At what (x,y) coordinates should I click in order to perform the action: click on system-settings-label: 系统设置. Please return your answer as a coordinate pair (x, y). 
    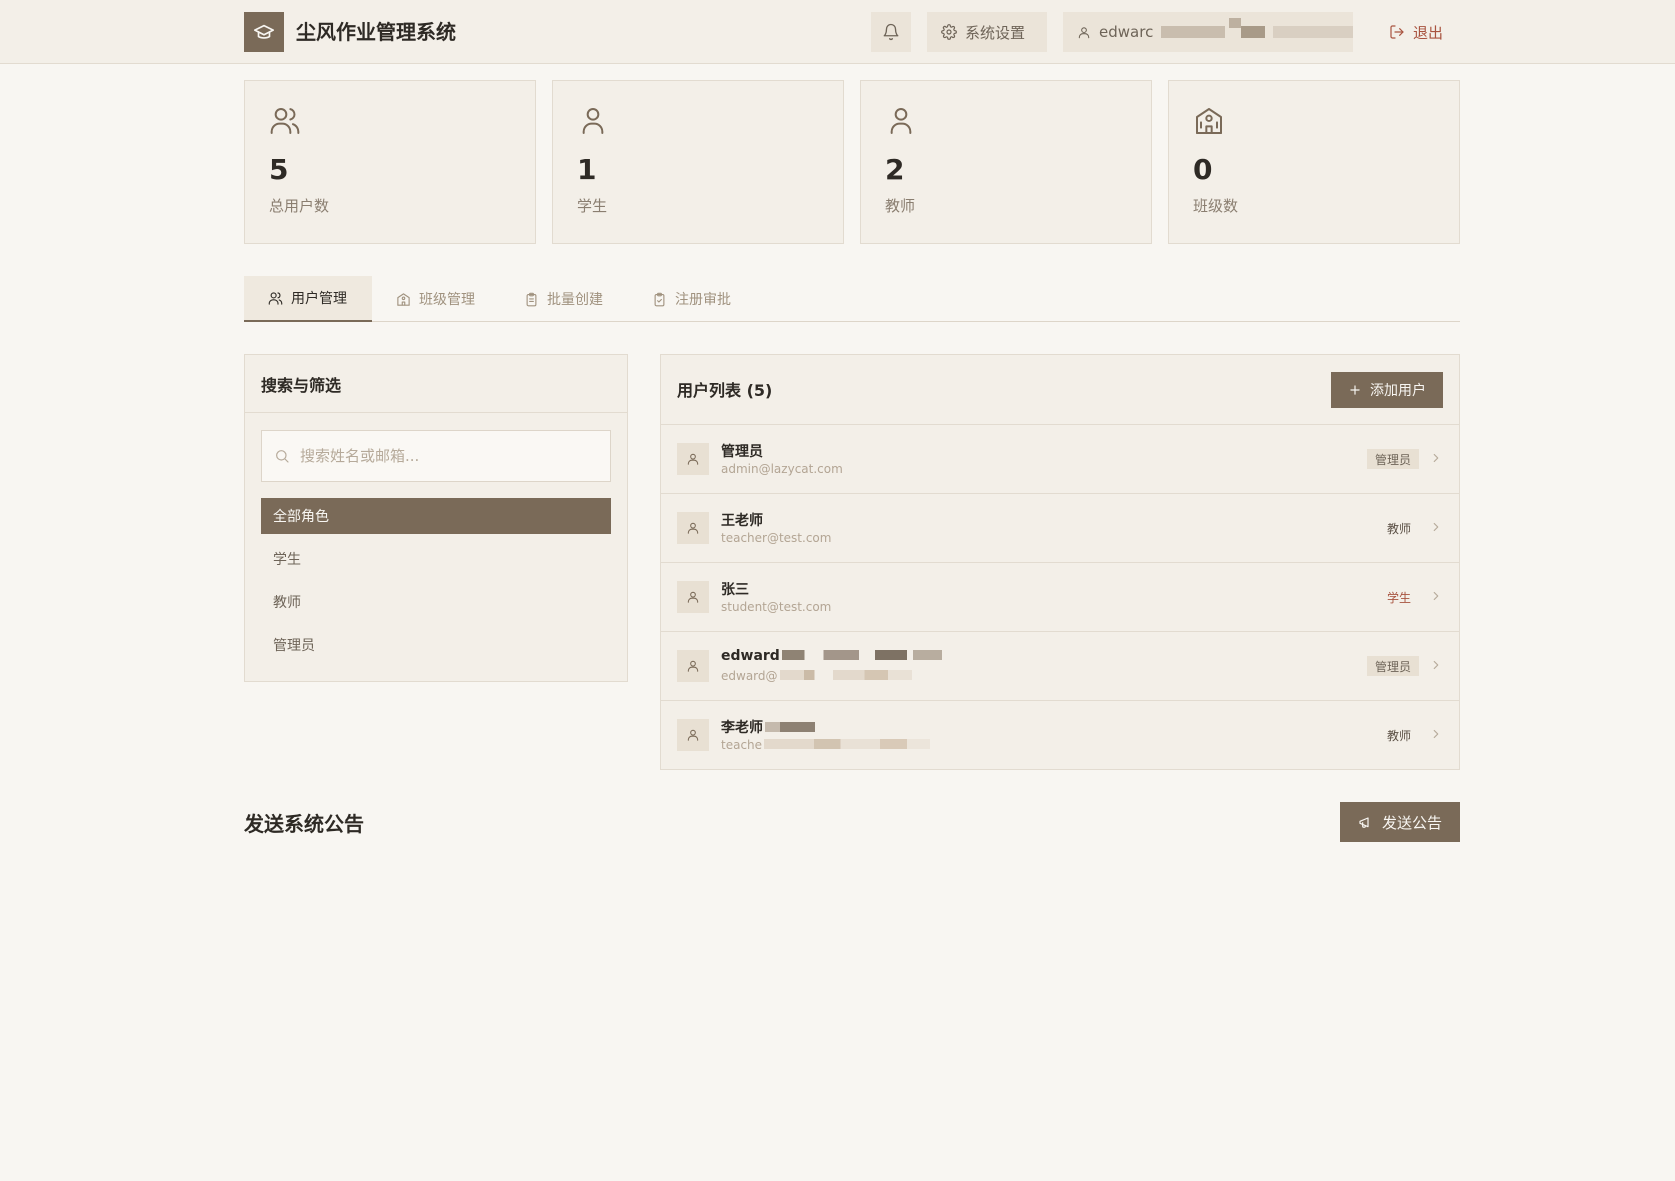
    Looking at the image, I should click on (995, 32).